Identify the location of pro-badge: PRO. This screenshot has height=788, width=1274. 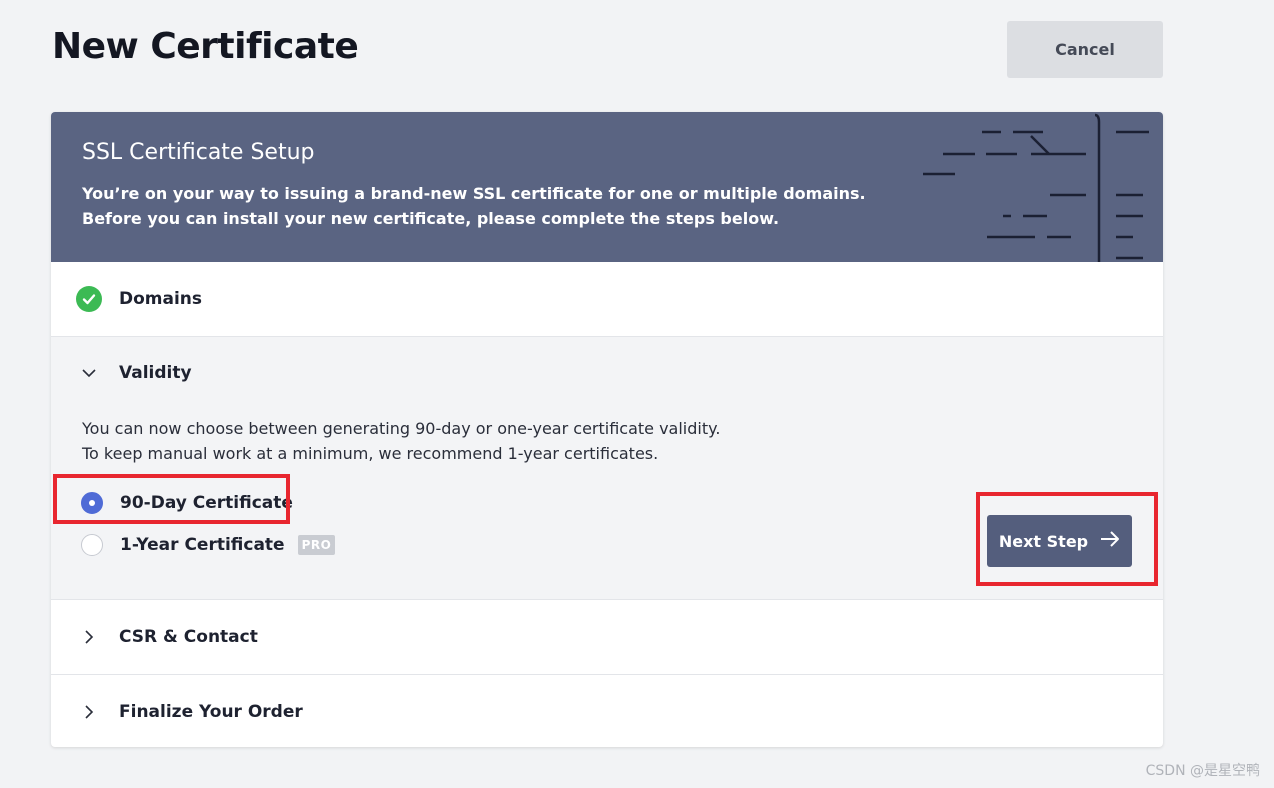
(316, 545).